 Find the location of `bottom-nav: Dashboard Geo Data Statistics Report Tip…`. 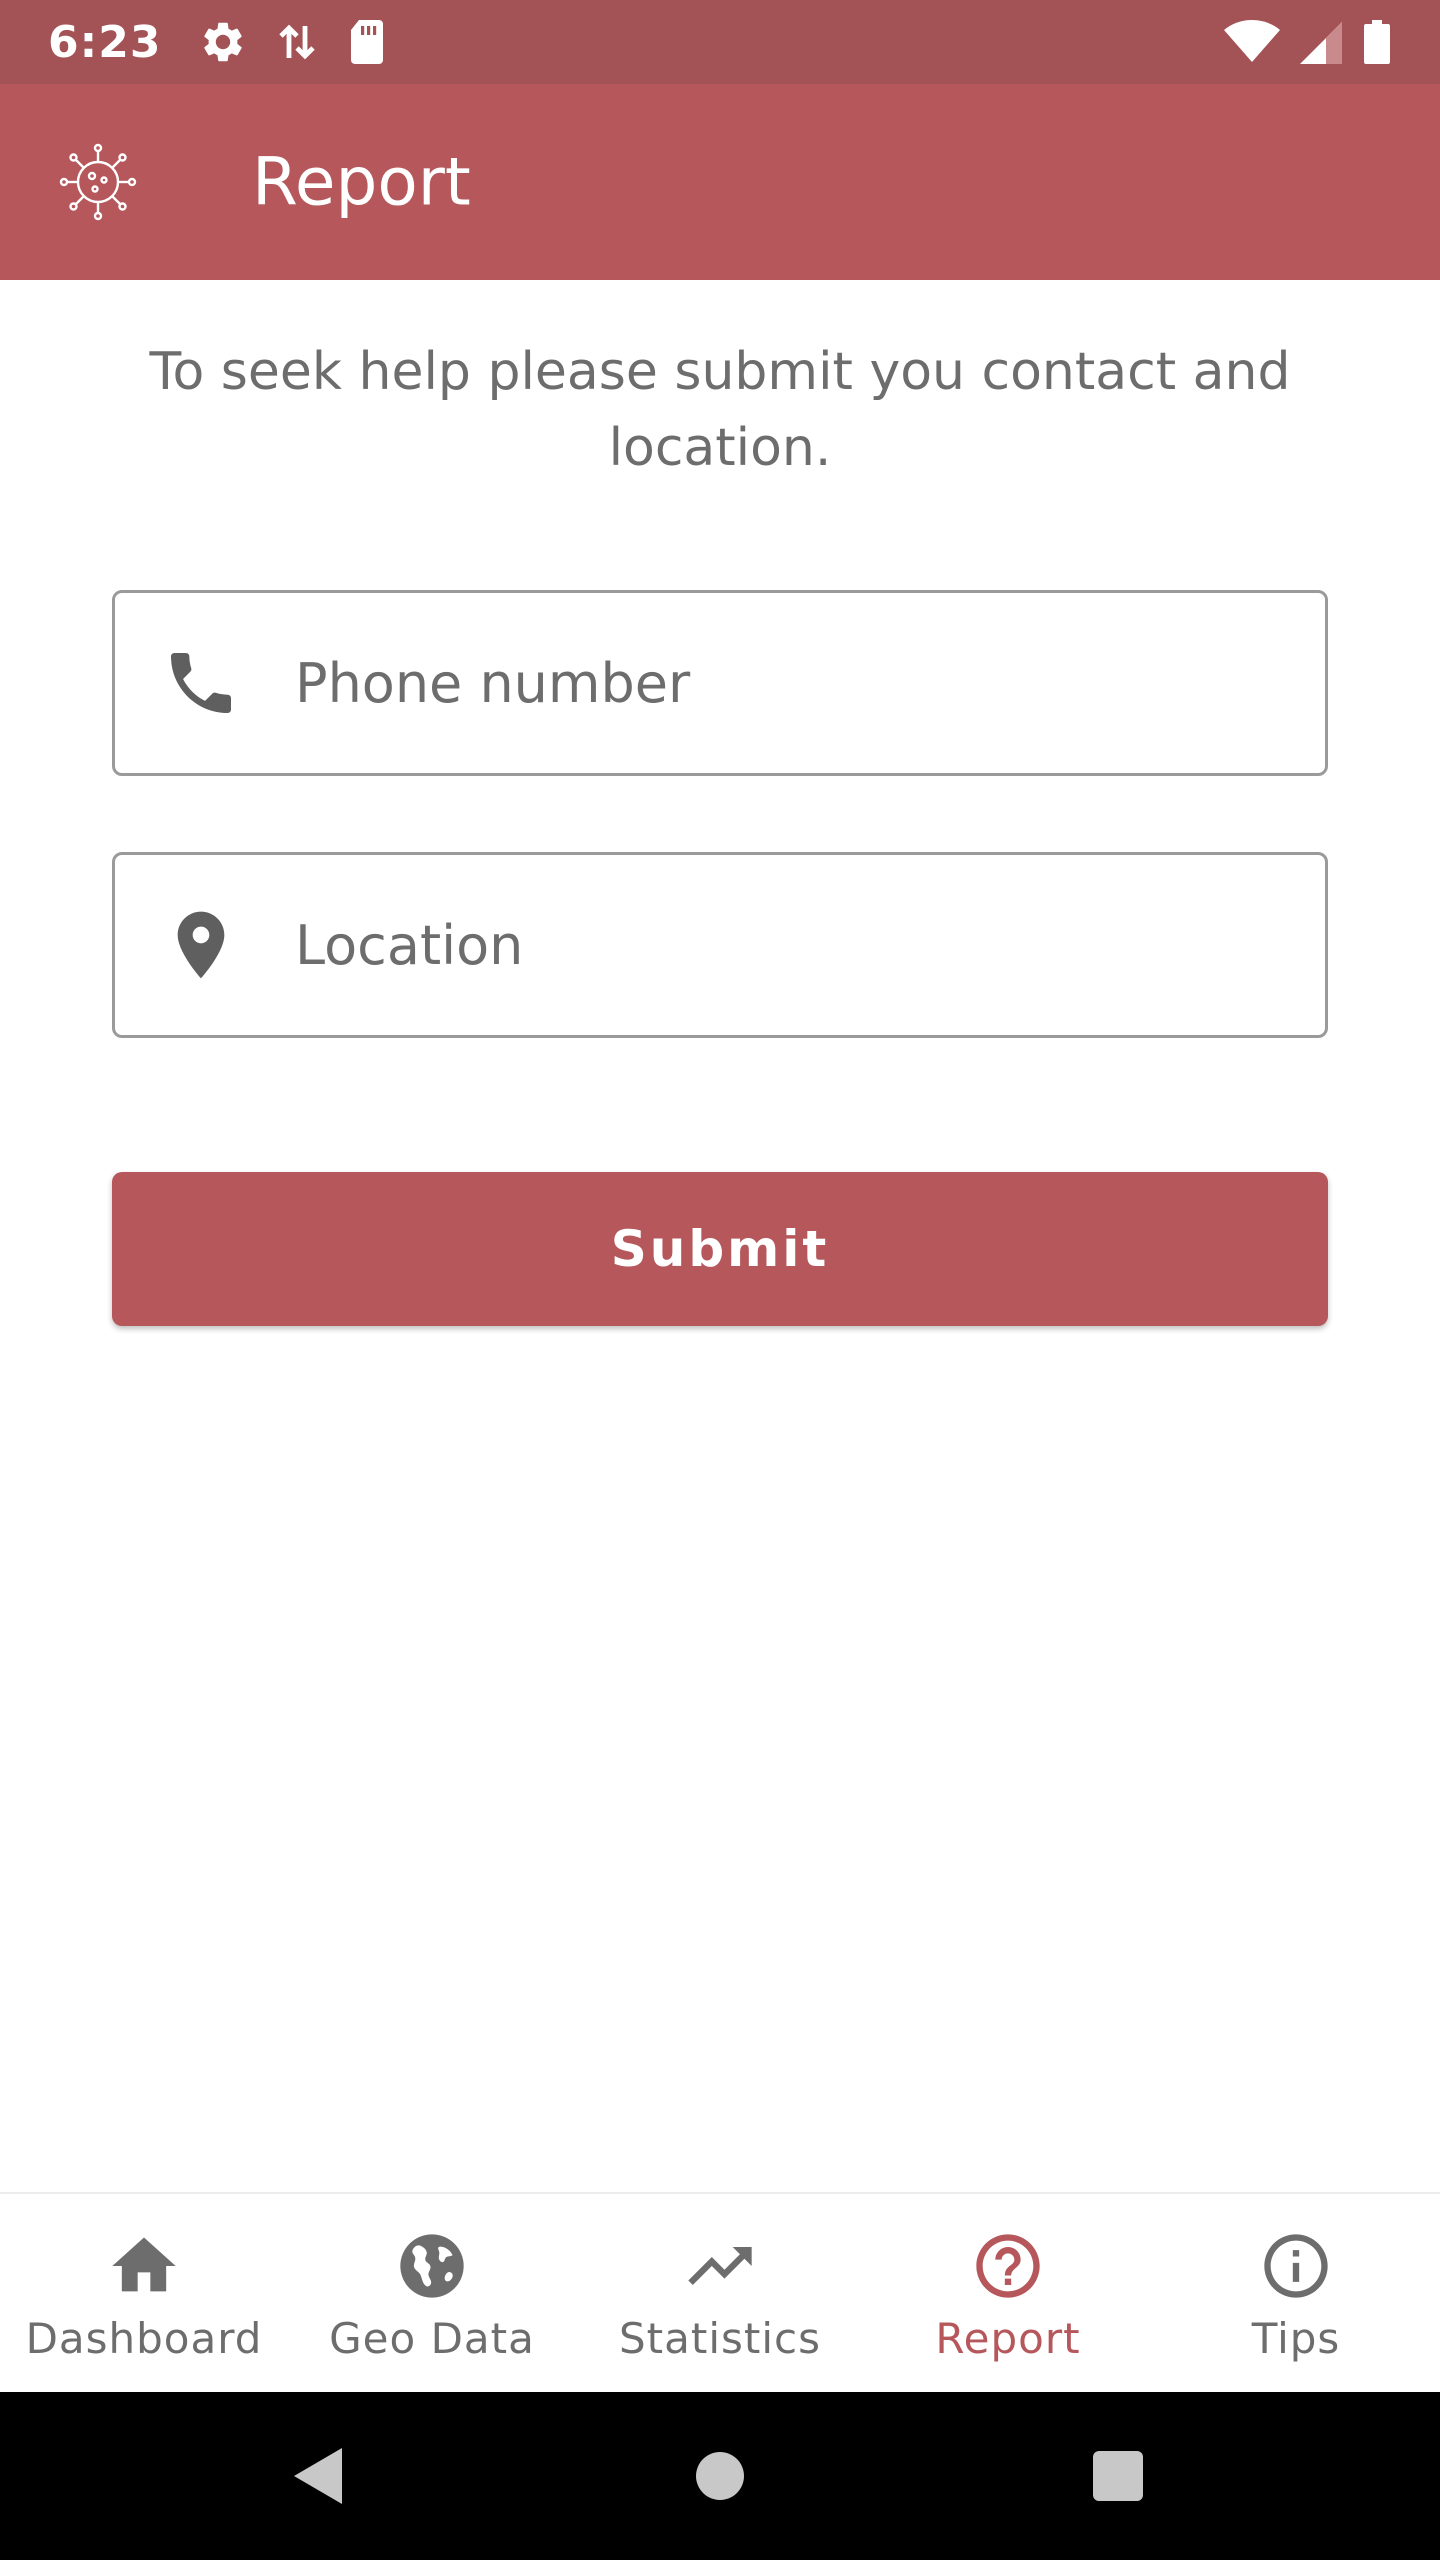

bottom-nav: Dashboard Geo Data Statistics Report Tip… is located at coordinates (720, 2292).